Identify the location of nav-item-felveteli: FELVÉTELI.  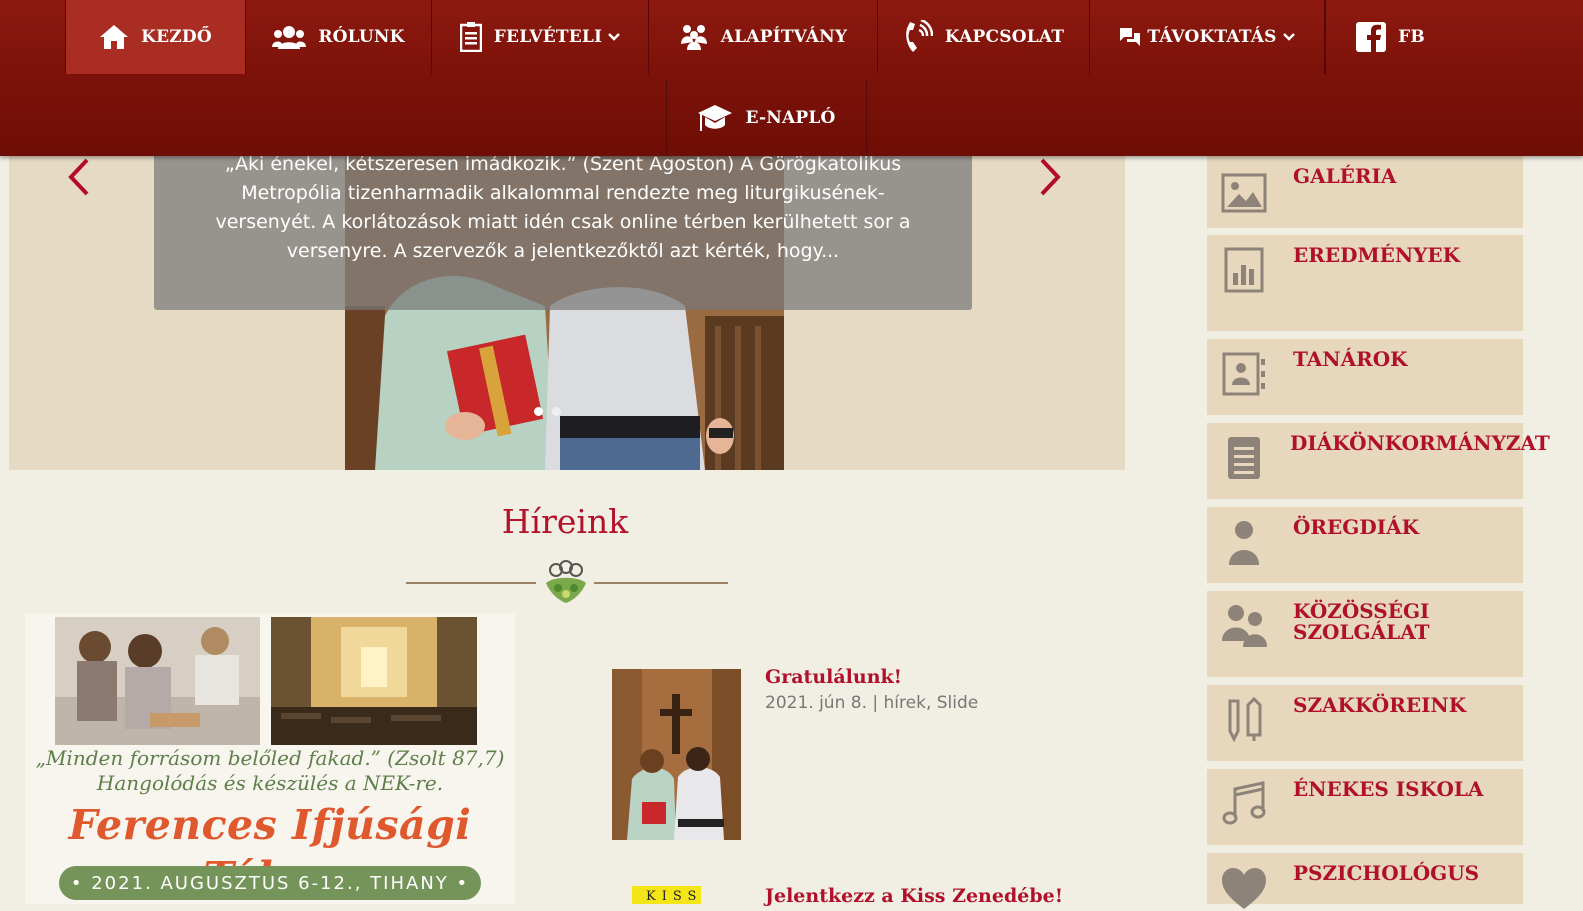
(540, 37).